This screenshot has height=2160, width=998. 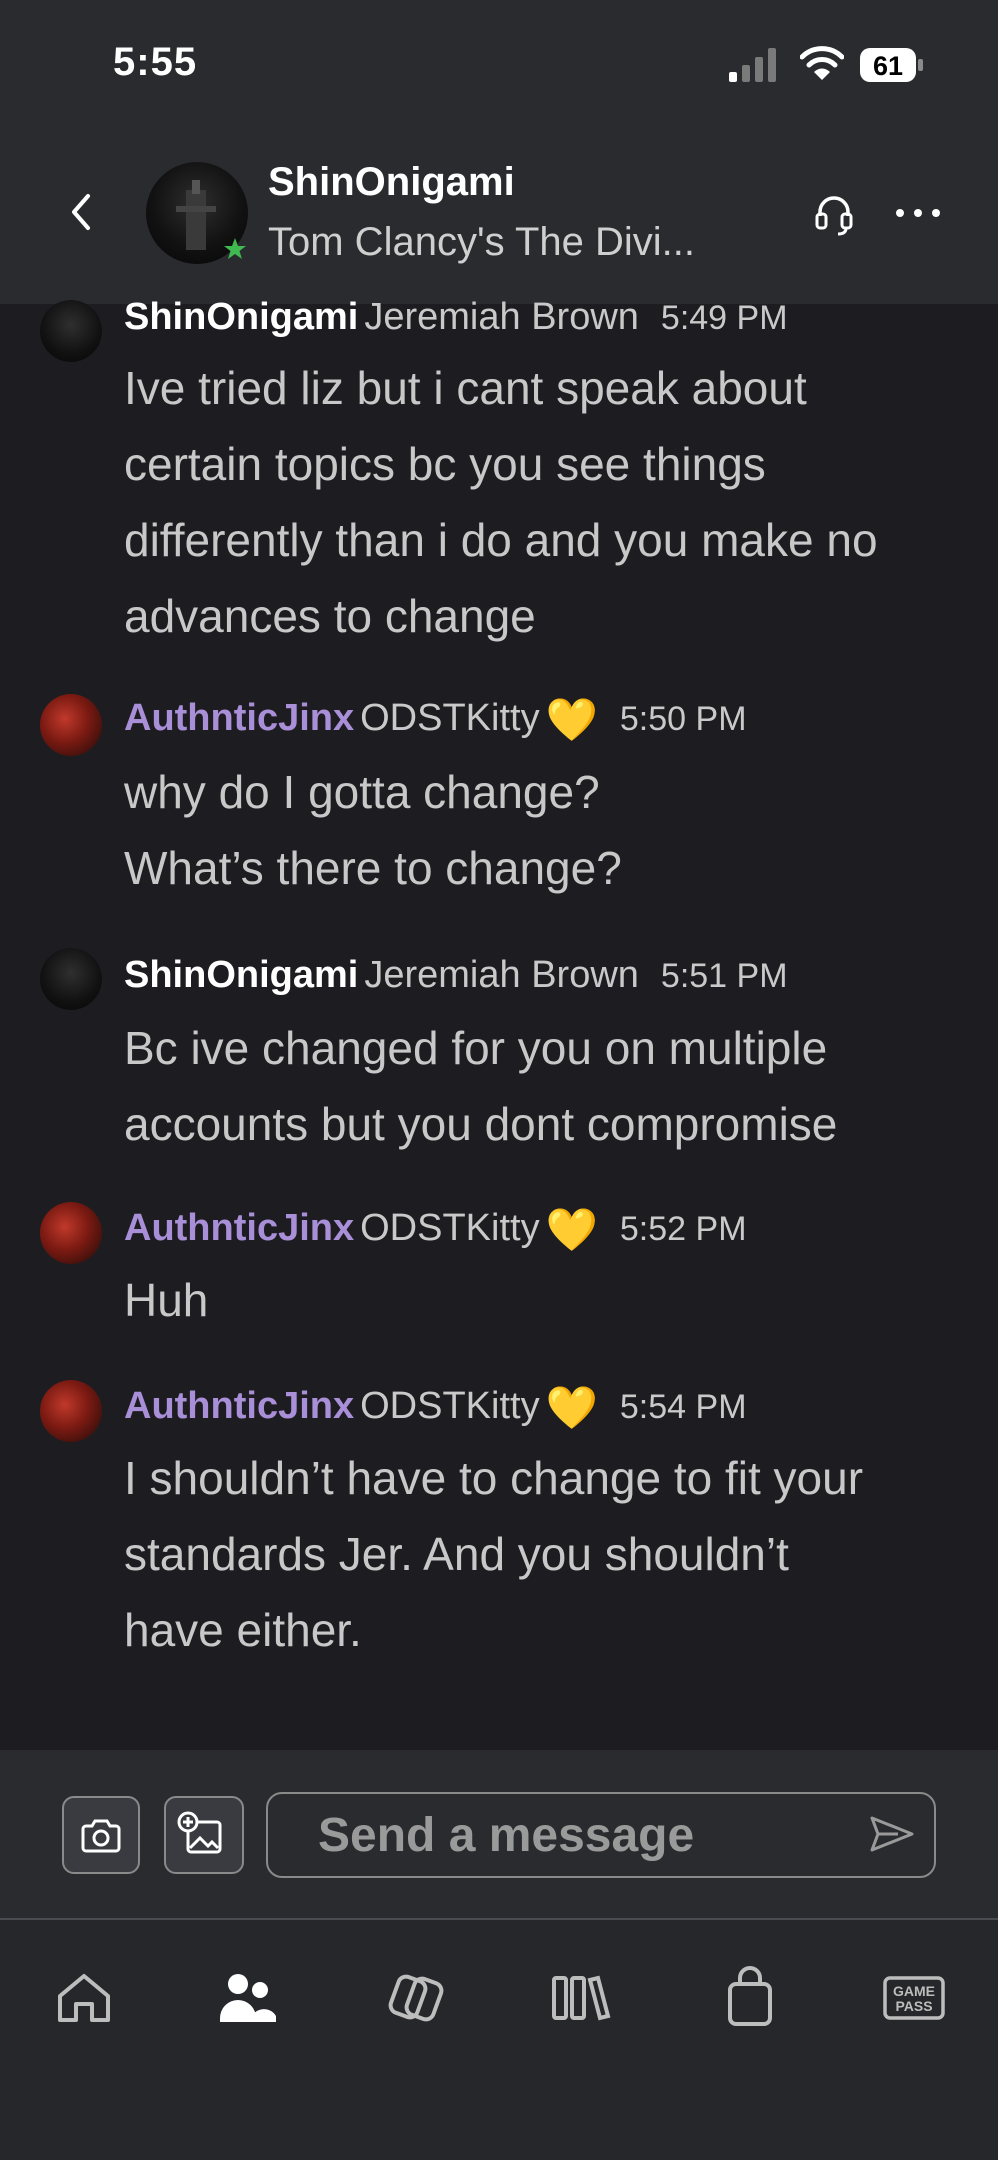 I want to click on message-header: AuthnticJinx ODSTKitty 💛 5:50 PM, so click(x=435, y=720).